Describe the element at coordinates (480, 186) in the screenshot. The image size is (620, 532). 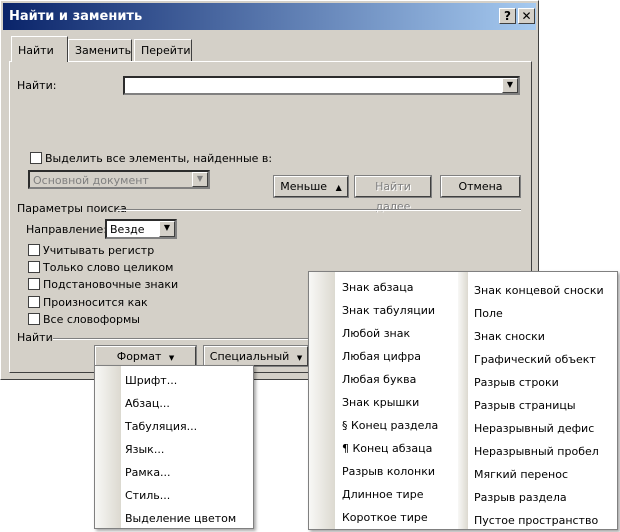
I see `cancel-button: Отмена` at that location.